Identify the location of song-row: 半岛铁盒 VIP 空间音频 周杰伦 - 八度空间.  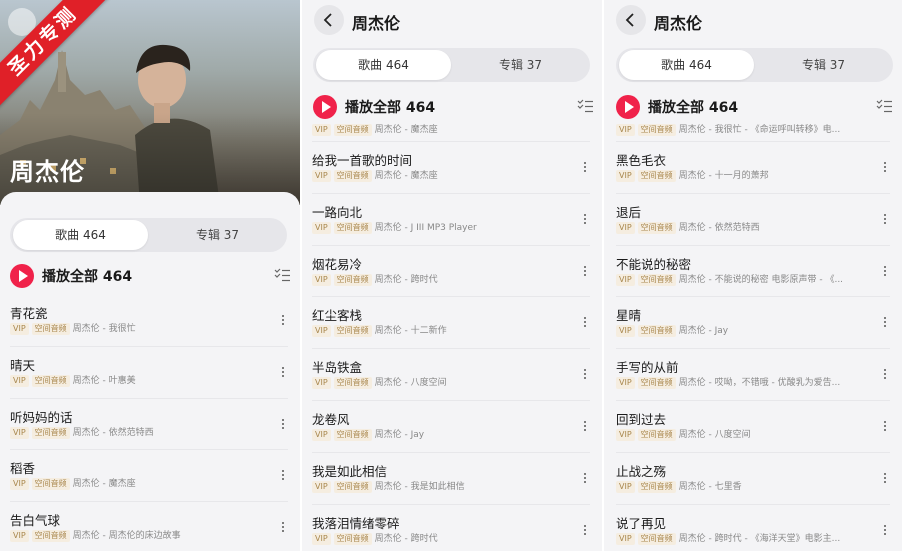
(451, 375).